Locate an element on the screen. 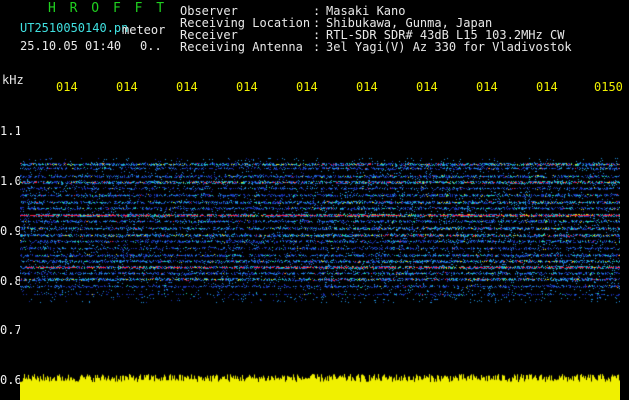 This screenshot has height=400, width=629. header-datetime: 25.10.05 01:40 is located at coordinates (71, 46).